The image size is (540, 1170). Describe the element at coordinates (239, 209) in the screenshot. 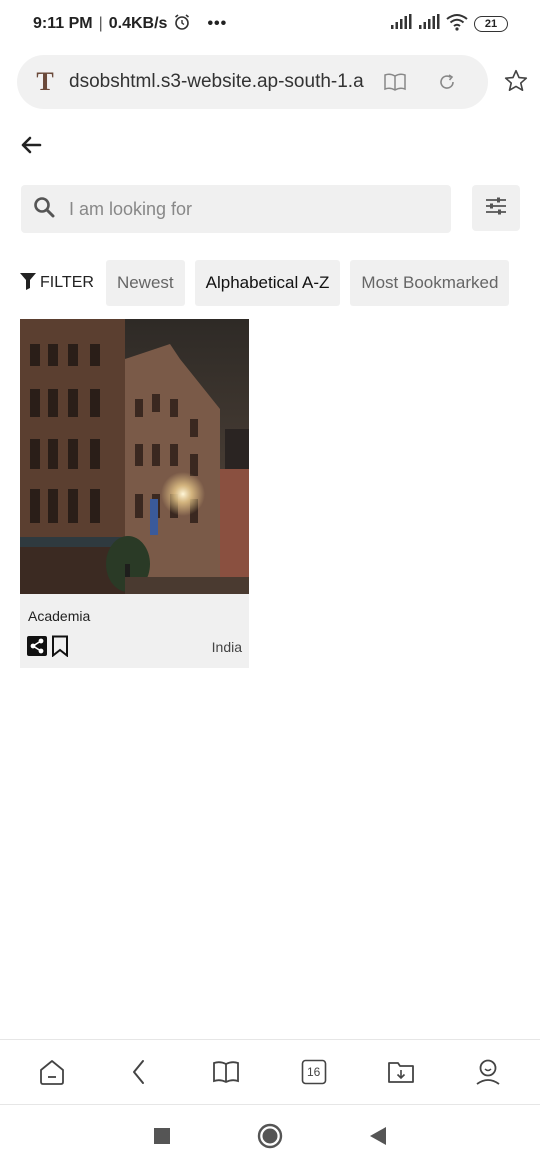

I see `search-input` at that location.